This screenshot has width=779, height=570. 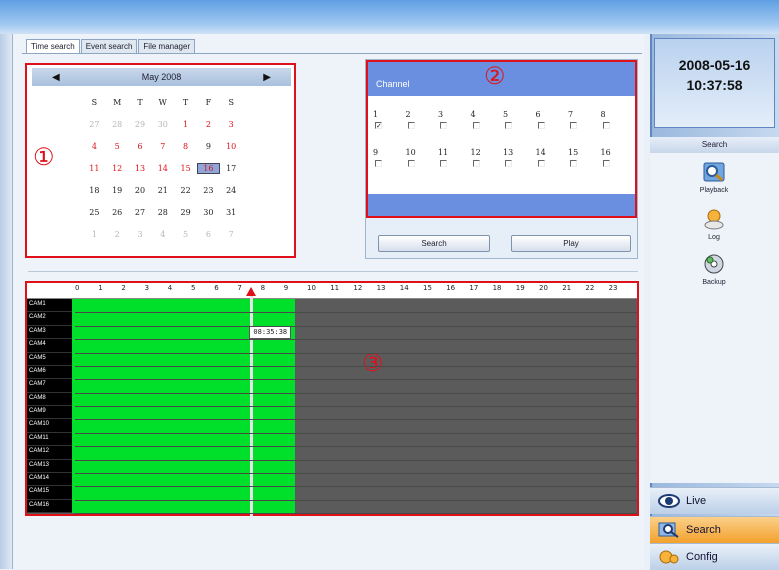 I want to click on calendar-day: 22, so click(x=185, y=190).